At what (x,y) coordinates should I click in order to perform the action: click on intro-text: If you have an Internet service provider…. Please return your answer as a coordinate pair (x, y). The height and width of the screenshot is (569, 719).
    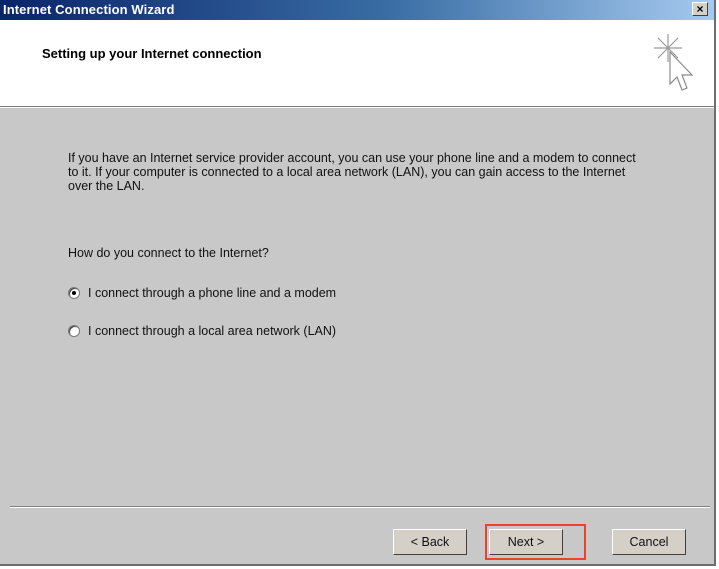
    Looking at the image, I should click on (352, 172).